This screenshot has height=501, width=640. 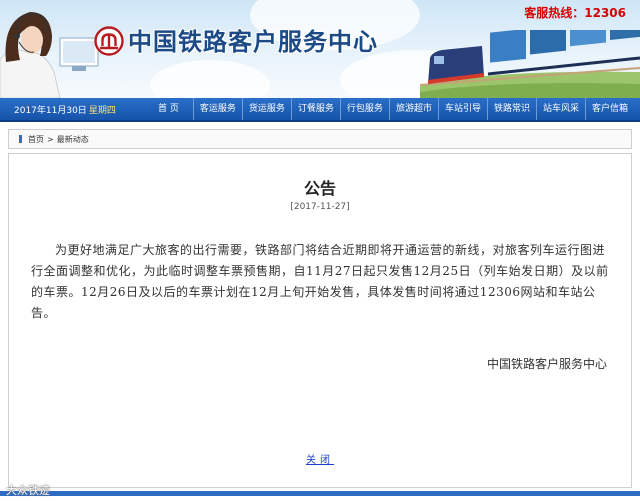 What do you see at coordinates (530, 64) in the screenshot?
I see `freight-train-icon` at bounding box center [530, 64].